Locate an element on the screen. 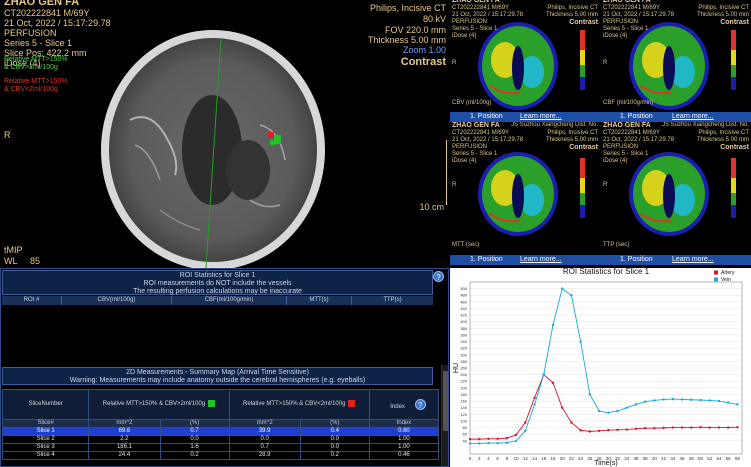 Image resolution: width=751 pixels, height=467 pixels. y-tick-label: 200 is located at coordinates (463, 387).